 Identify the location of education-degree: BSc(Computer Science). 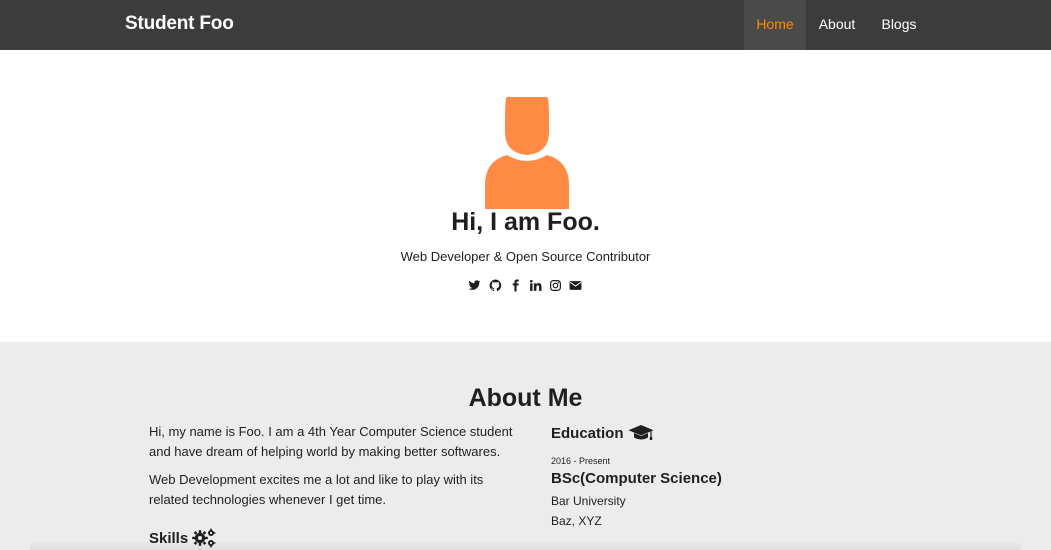
(636, 478).